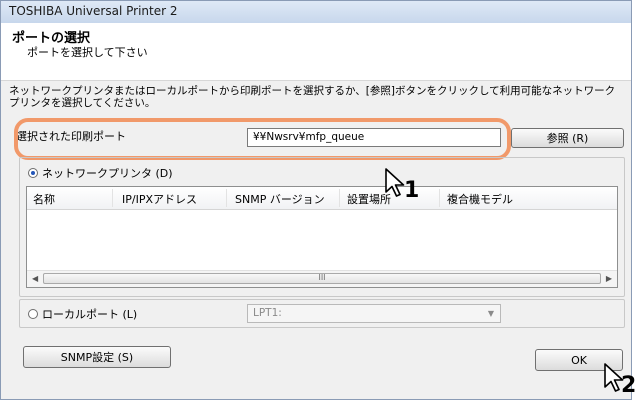 The image size is (641, 403). What do you see at coordinates (395, 182) in the screenshot?
I see `mouse-pointer-icon` at bounding box center [395, 182].